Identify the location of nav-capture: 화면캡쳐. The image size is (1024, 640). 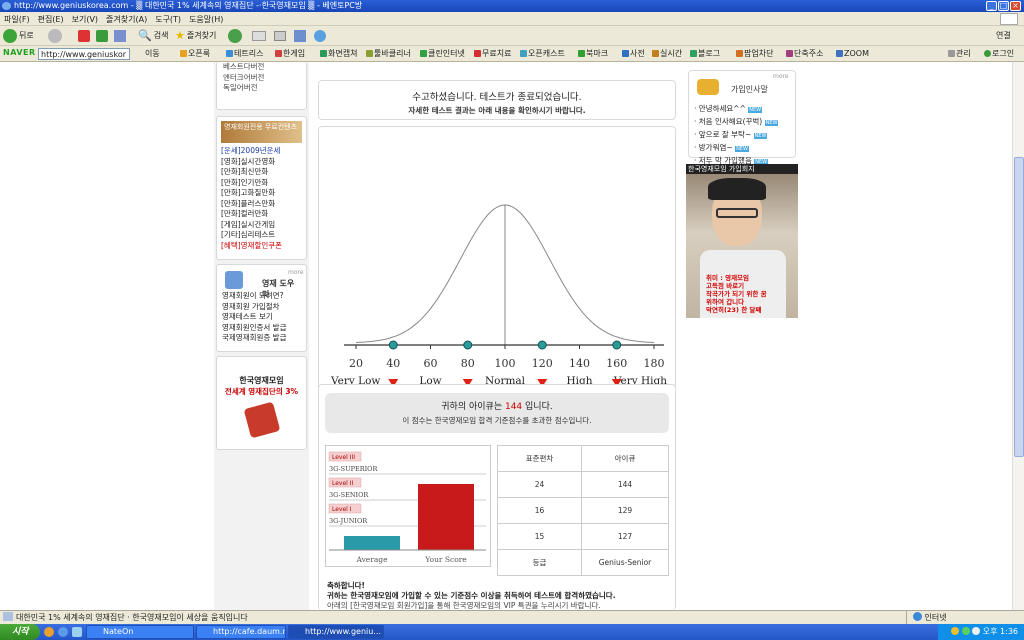
(338, 54).